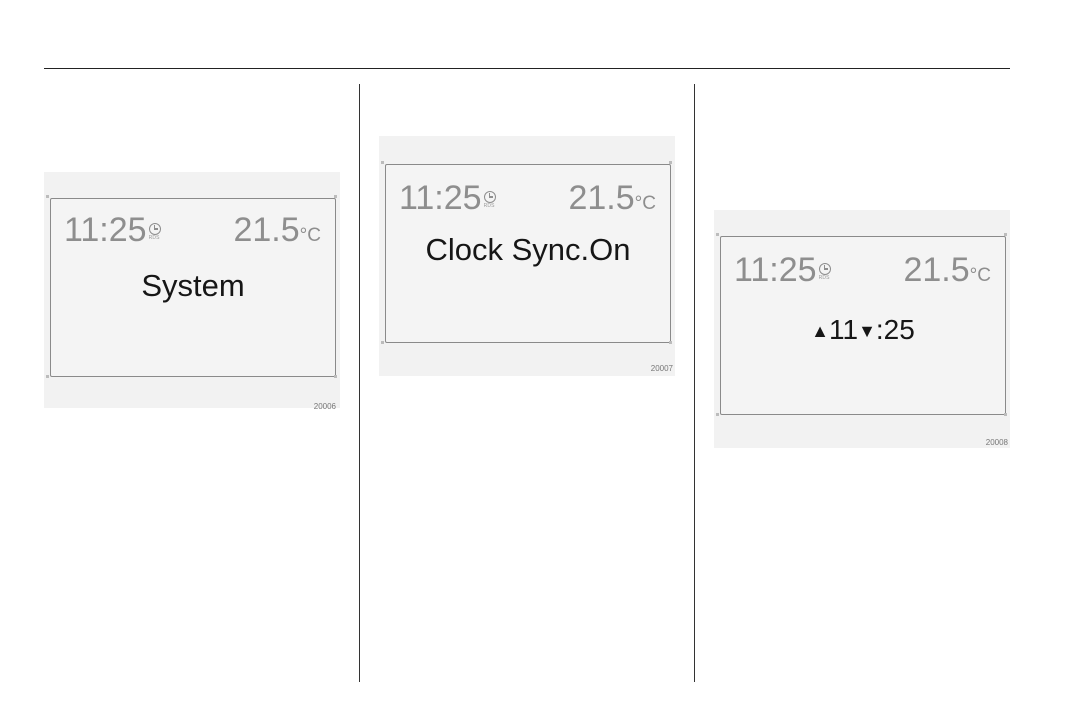 The width and height of the screenshot is (1077, 720). What do you see at coordinates (661, 368) in the screenshot?
I see `figure-number: 20007` at bounding box center [661, 368].